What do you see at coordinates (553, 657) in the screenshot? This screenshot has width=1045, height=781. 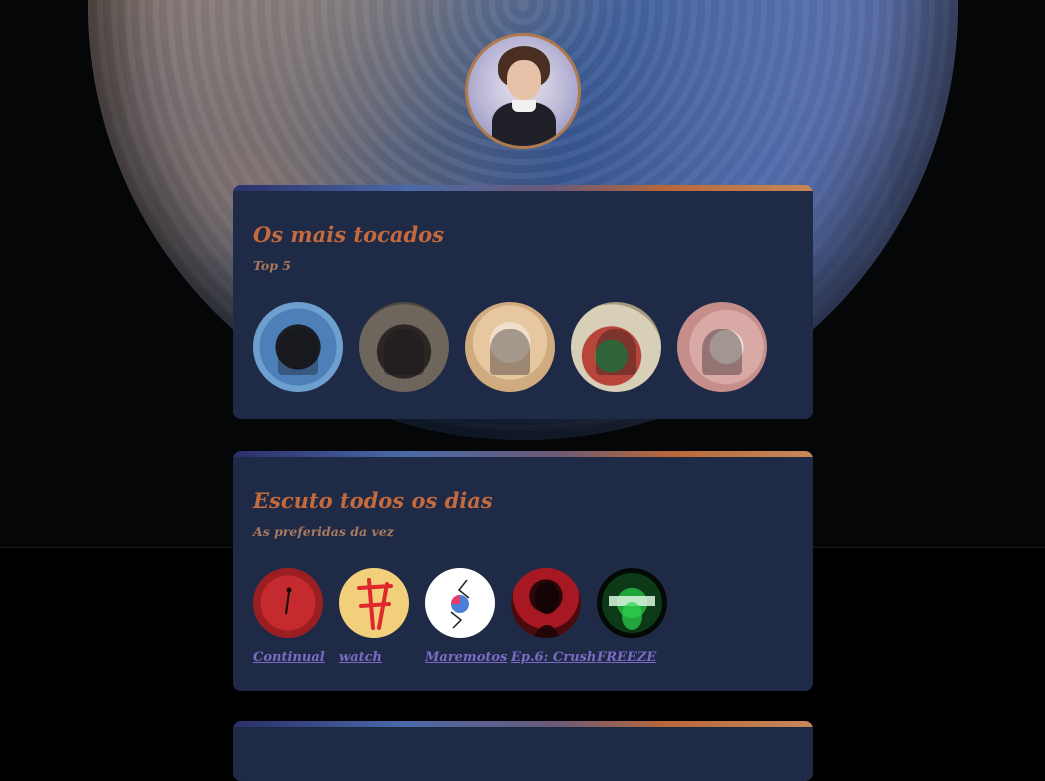 I see `song-link: Ep.6: Crush` at bounding box center [553, 657].